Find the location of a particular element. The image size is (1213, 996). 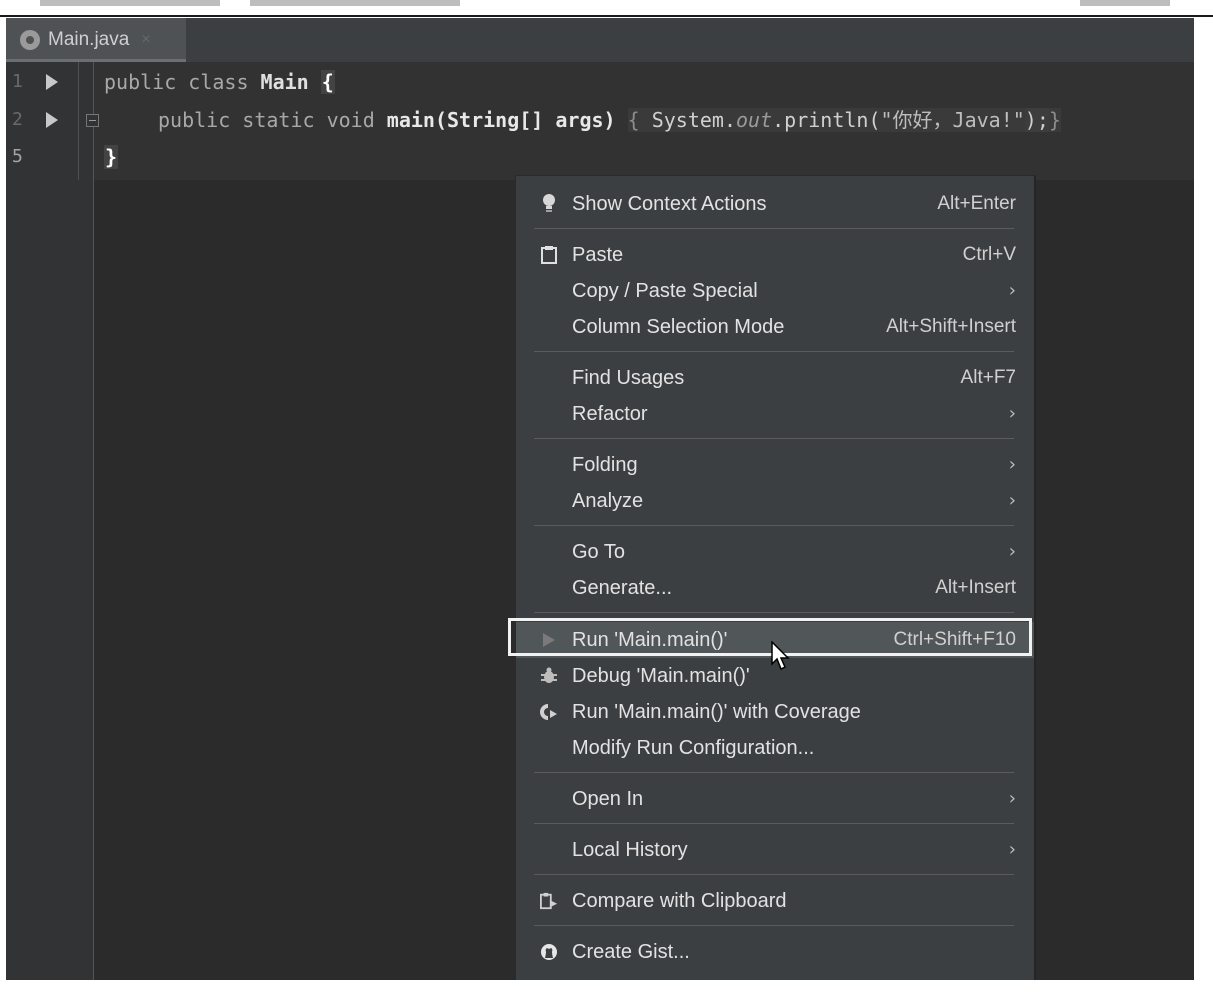

menu-item-shortcut: Alt+F7 is located at coordinates (988, 377).